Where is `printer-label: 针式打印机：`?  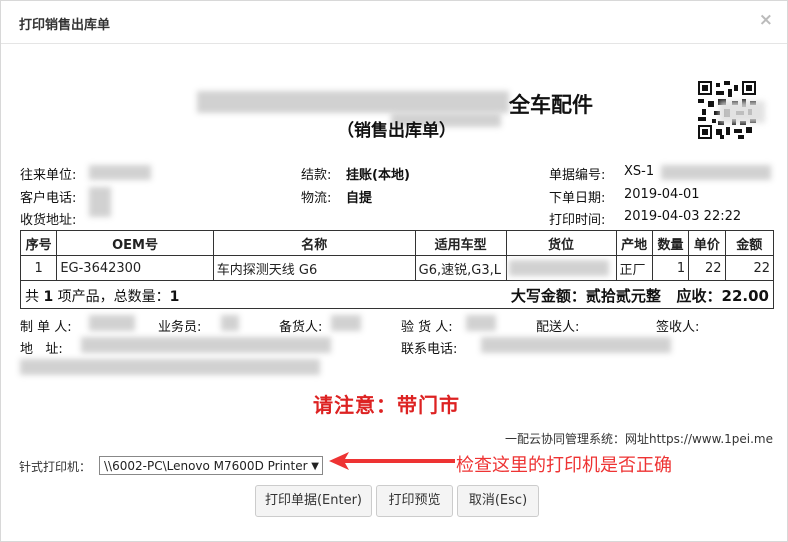
printer-label: 针式打印机： is located at coordinates (55, 467).